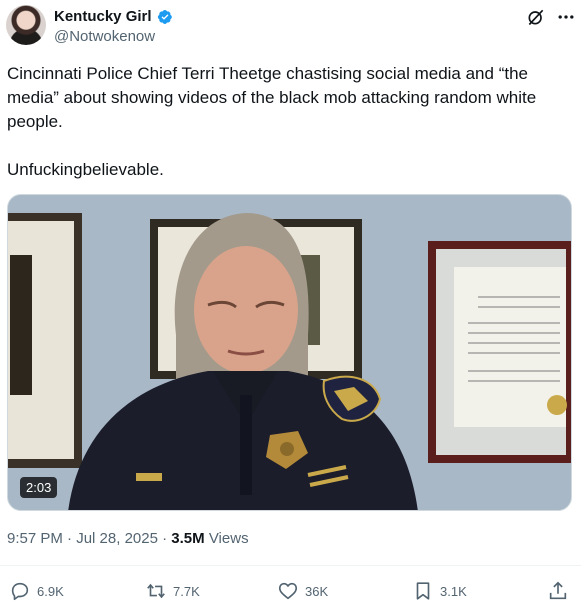 This screenshot has height=610, width=581. I want to click on bookmark-icon, so click(423, 591).